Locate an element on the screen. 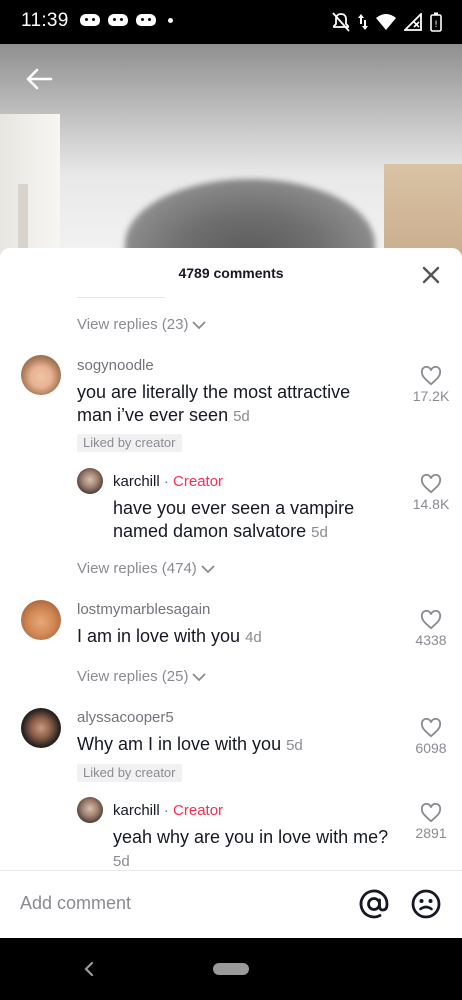 The height and width of the screenshot is (1000, 462). comment-text: I am in love with you 4d is located at coordinates (169, 637).